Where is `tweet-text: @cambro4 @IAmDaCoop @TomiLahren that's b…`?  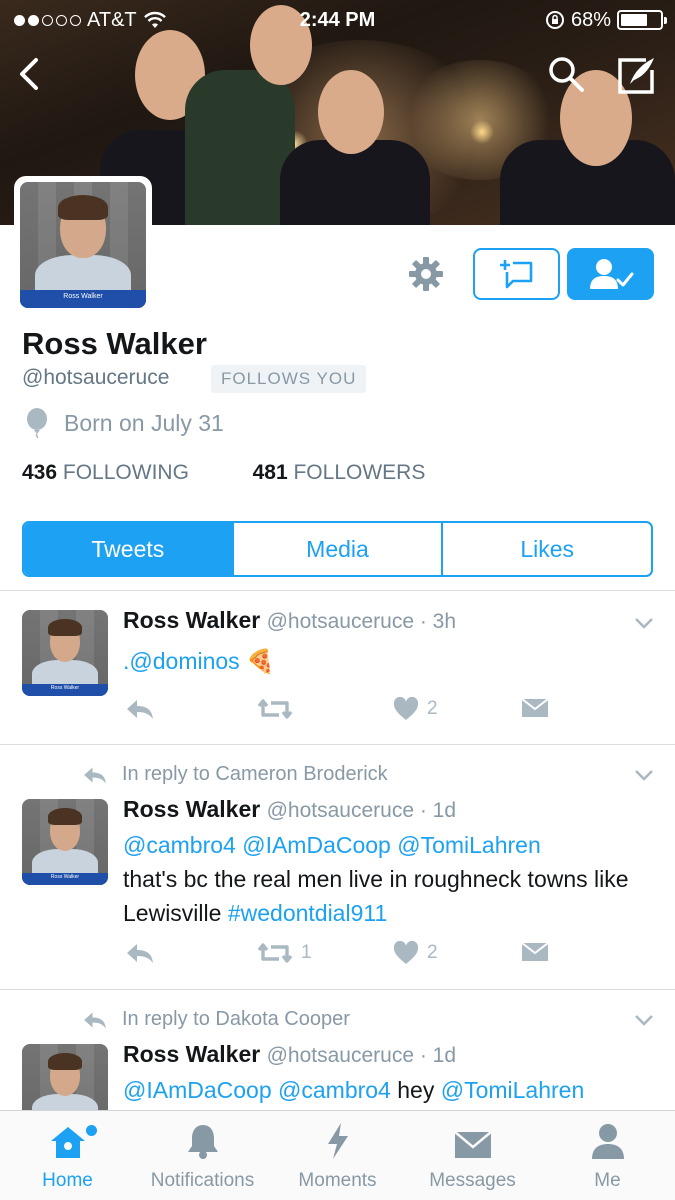
tweet-text: @cambro4 @IAmDaCoop @TomiLahren that's b… is located at coordinates (388, 879).